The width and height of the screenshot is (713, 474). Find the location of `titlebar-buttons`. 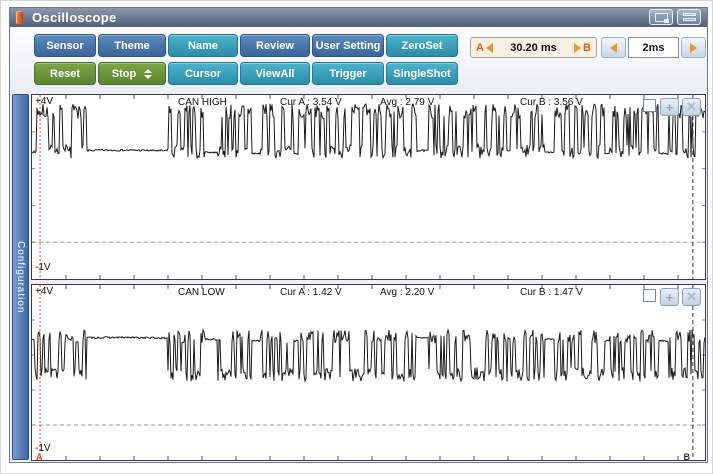

titlebar-buttons is located at coordinates (675, 17).